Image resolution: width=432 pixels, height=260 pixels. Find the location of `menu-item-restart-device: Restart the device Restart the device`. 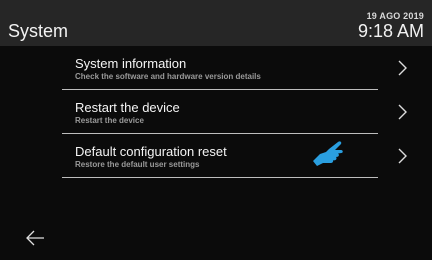

menu-item-restart-device: Restart the device Restart the device is located at coordinates (247, 112).